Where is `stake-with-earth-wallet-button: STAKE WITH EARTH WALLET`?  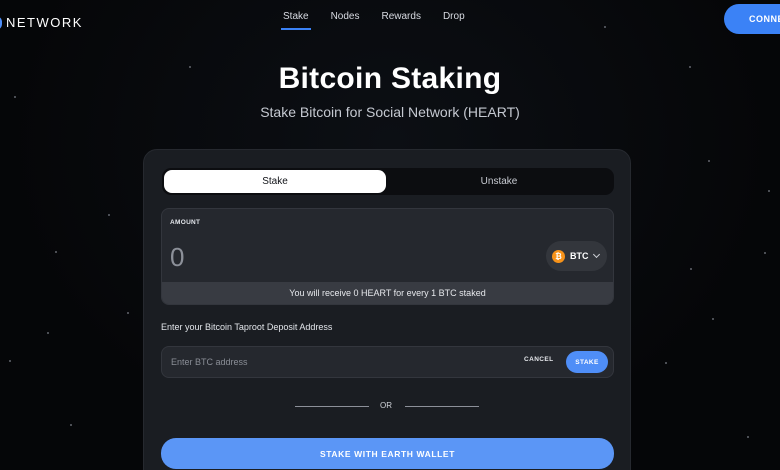 stake-with-earth-wallet-button: STAKE WITH EARTH WALLET is located at coordinates (387, 453).